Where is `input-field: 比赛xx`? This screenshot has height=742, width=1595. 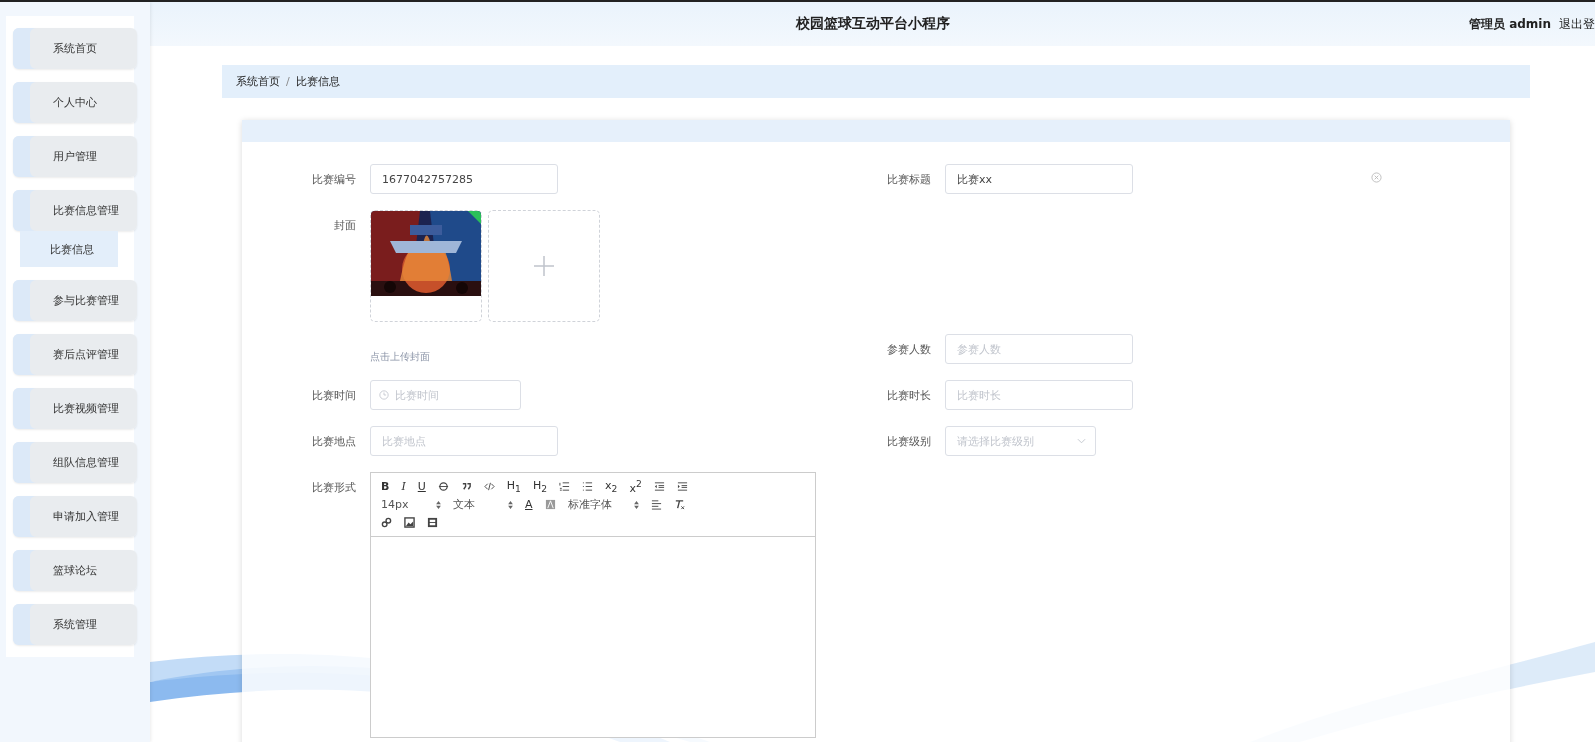 input-field: 比赛xx is located at coordinates (1039, 179).